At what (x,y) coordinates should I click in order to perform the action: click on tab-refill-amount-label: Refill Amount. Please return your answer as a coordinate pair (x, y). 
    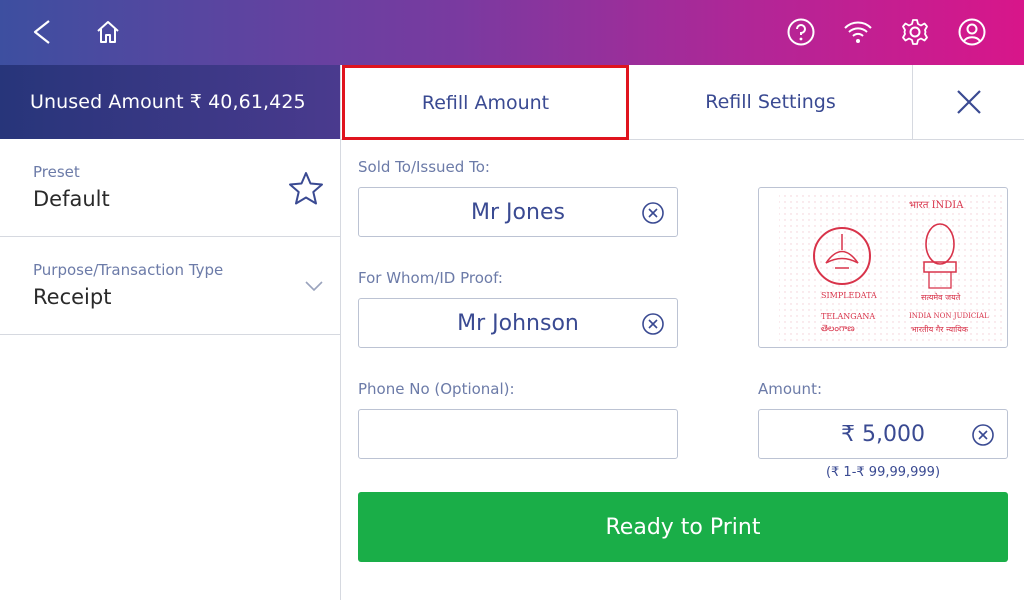
    Looking at the image, I should click on (485, 102).